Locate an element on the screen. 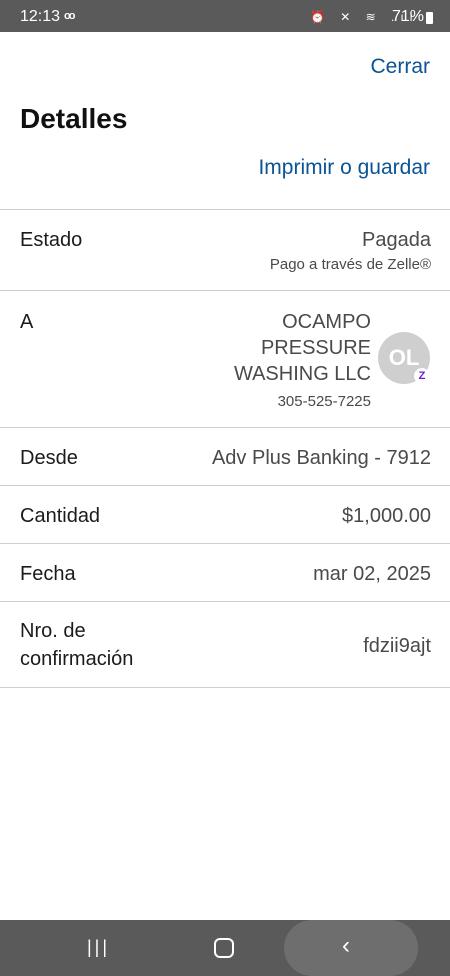  confirmation-value: fdzii9ajt is located at coordinates (397, 646).